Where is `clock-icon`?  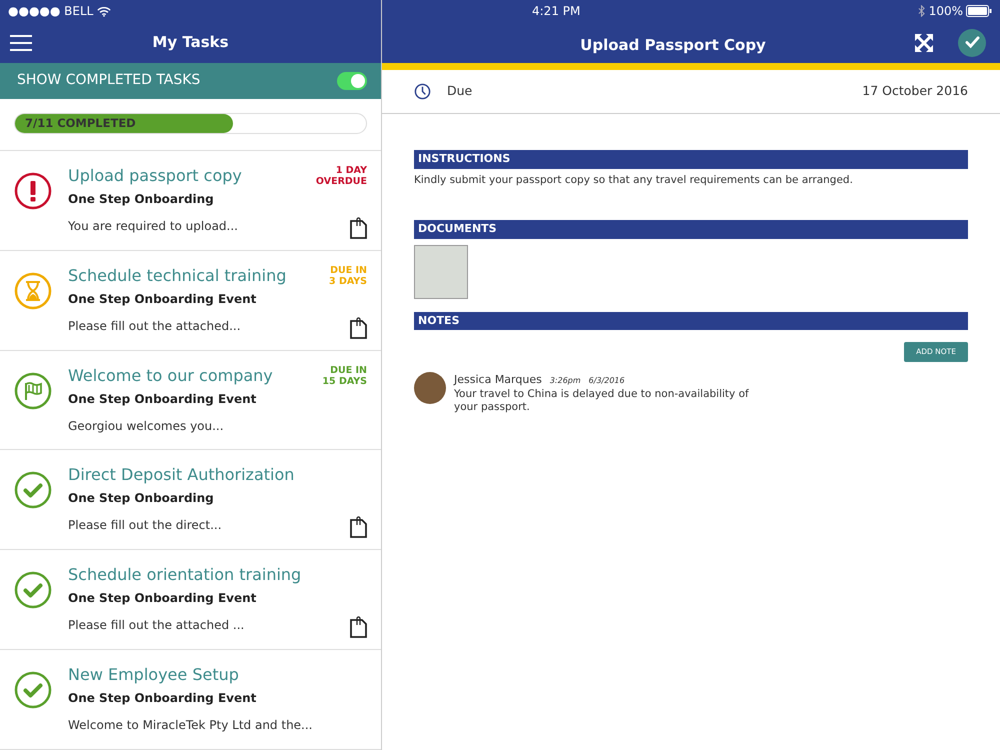
clock-icon is located at coordinates (422, 91).